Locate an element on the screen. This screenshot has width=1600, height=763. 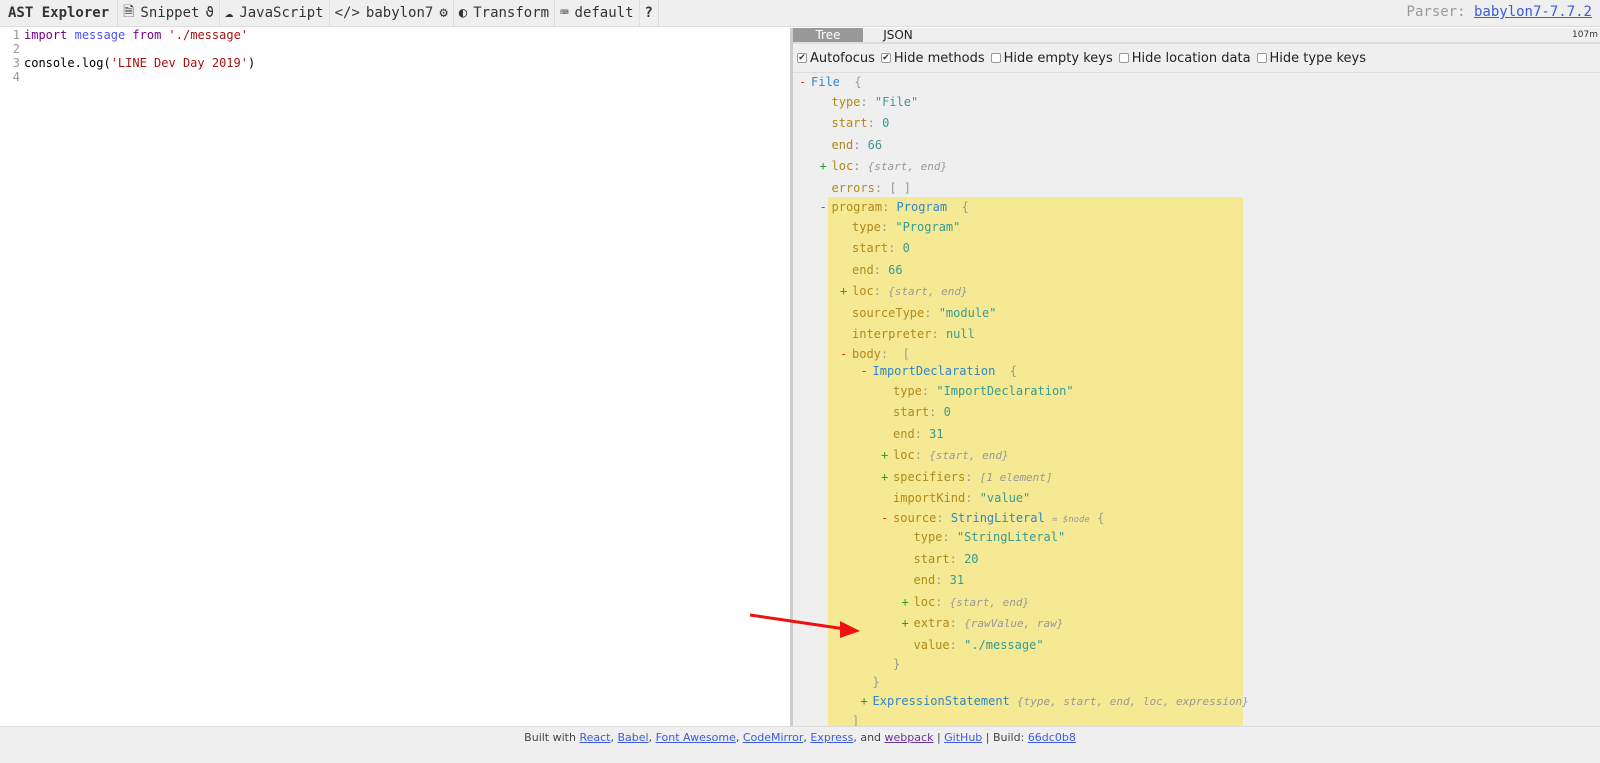
tree-row: sourceType: "module" is located at coordinates (1196, 314).